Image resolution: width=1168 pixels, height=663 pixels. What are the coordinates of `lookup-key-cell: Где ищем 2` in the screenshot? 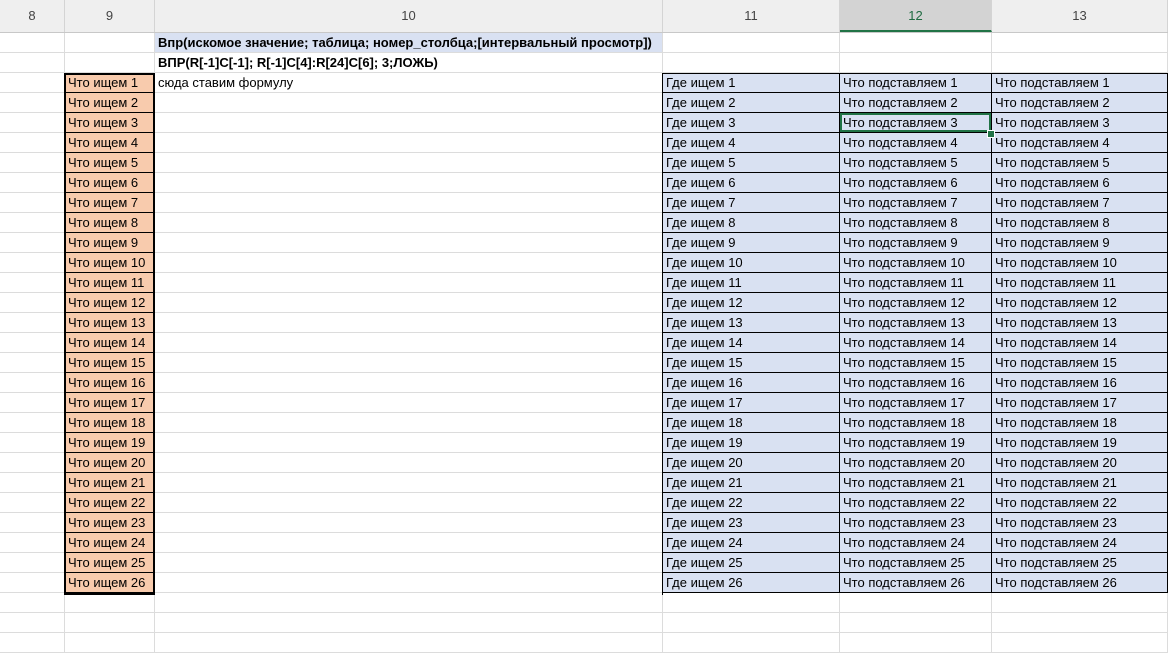 It's located at (751, 103).